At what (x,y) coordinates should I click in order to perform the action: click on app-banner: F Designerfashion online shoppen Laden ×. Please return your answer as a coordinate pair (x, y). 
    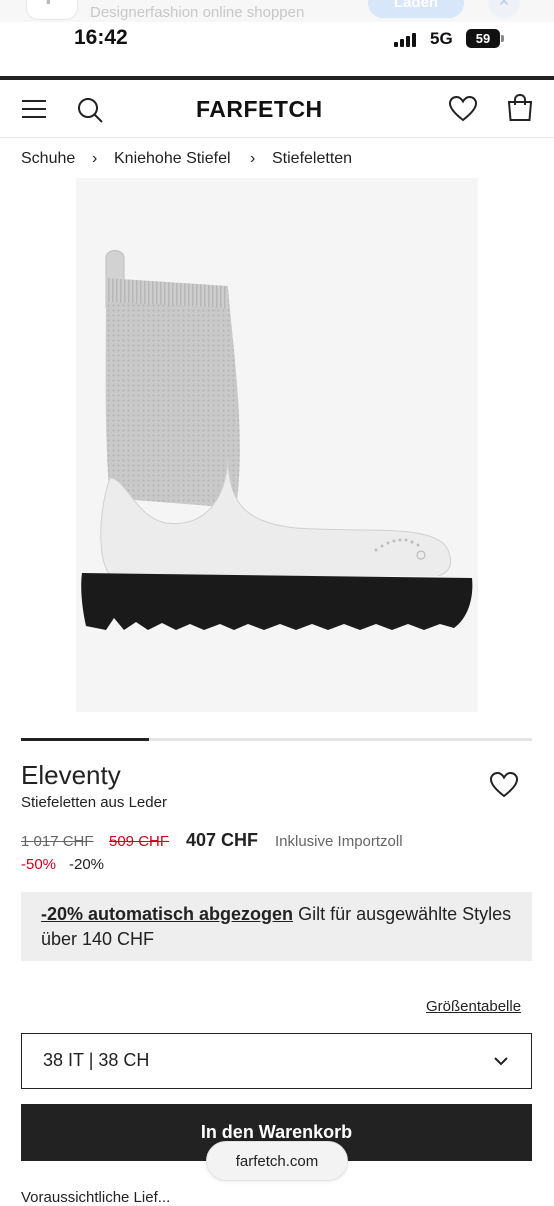
    Looking at the image, I should click on (277, 11).